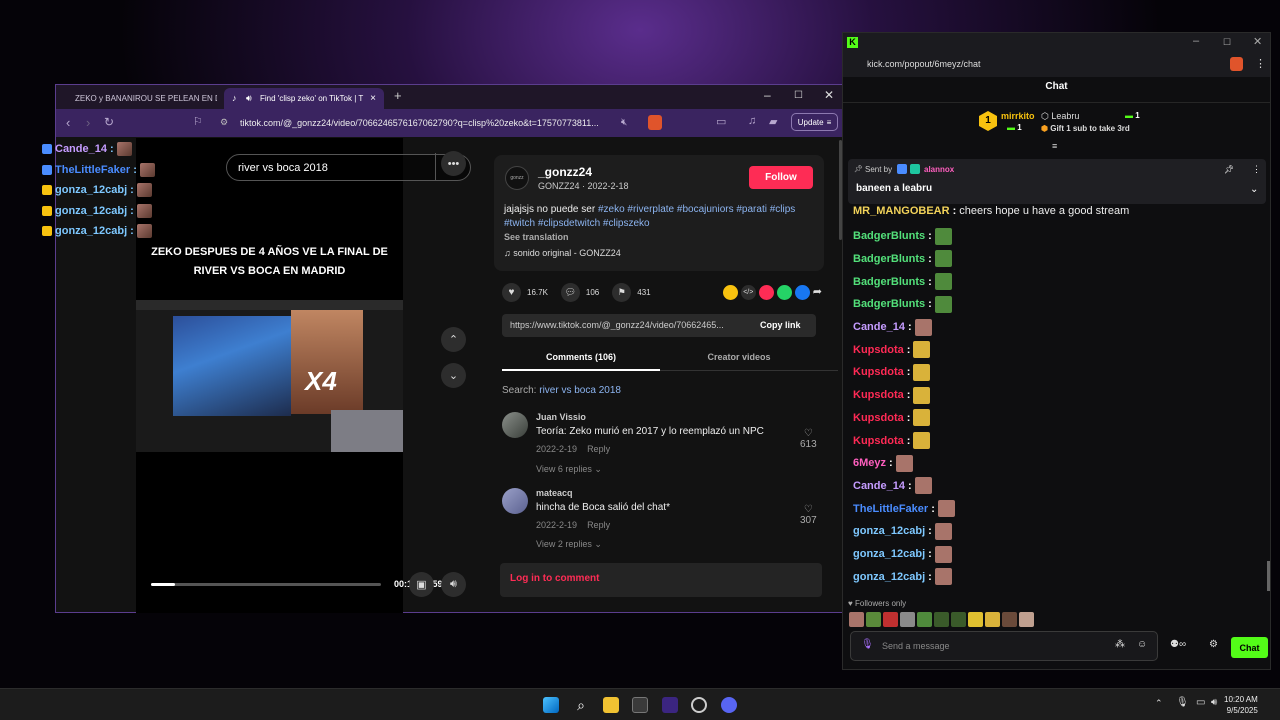  I want to click on picture-in-picture-icon: ▣, so click(421, 584).